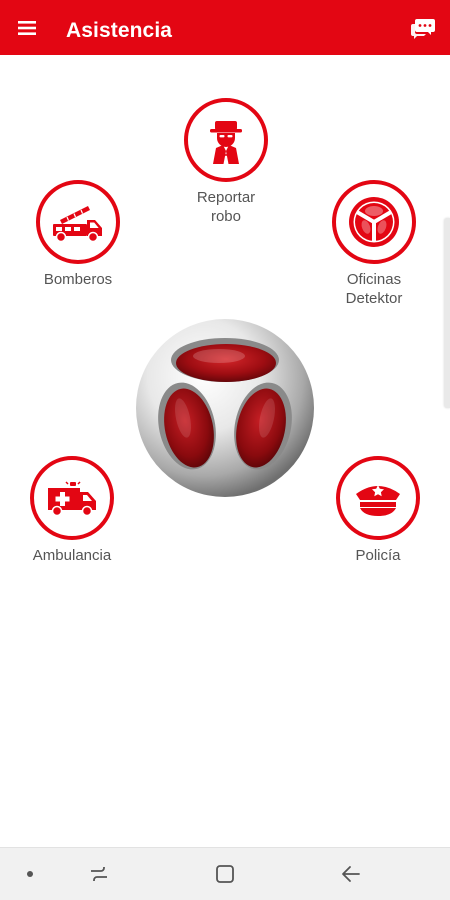 The height and width of the screenshot is (900, 450). I want to click on detektor-logo, so click(225, 408).